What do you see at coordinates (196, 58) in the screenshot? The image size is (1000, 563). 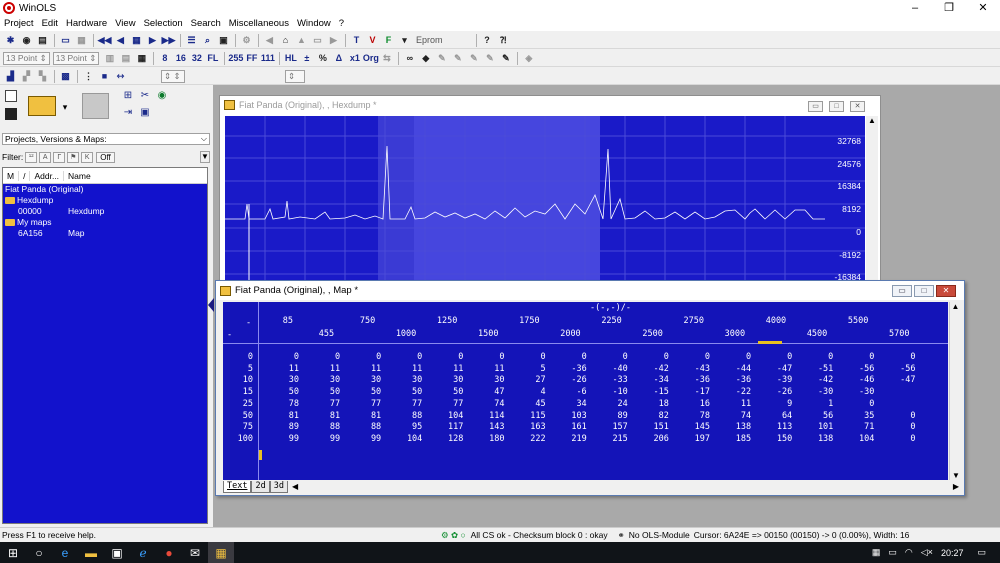 I see `bits32-icon: 32` at bounding box center [196, 58].